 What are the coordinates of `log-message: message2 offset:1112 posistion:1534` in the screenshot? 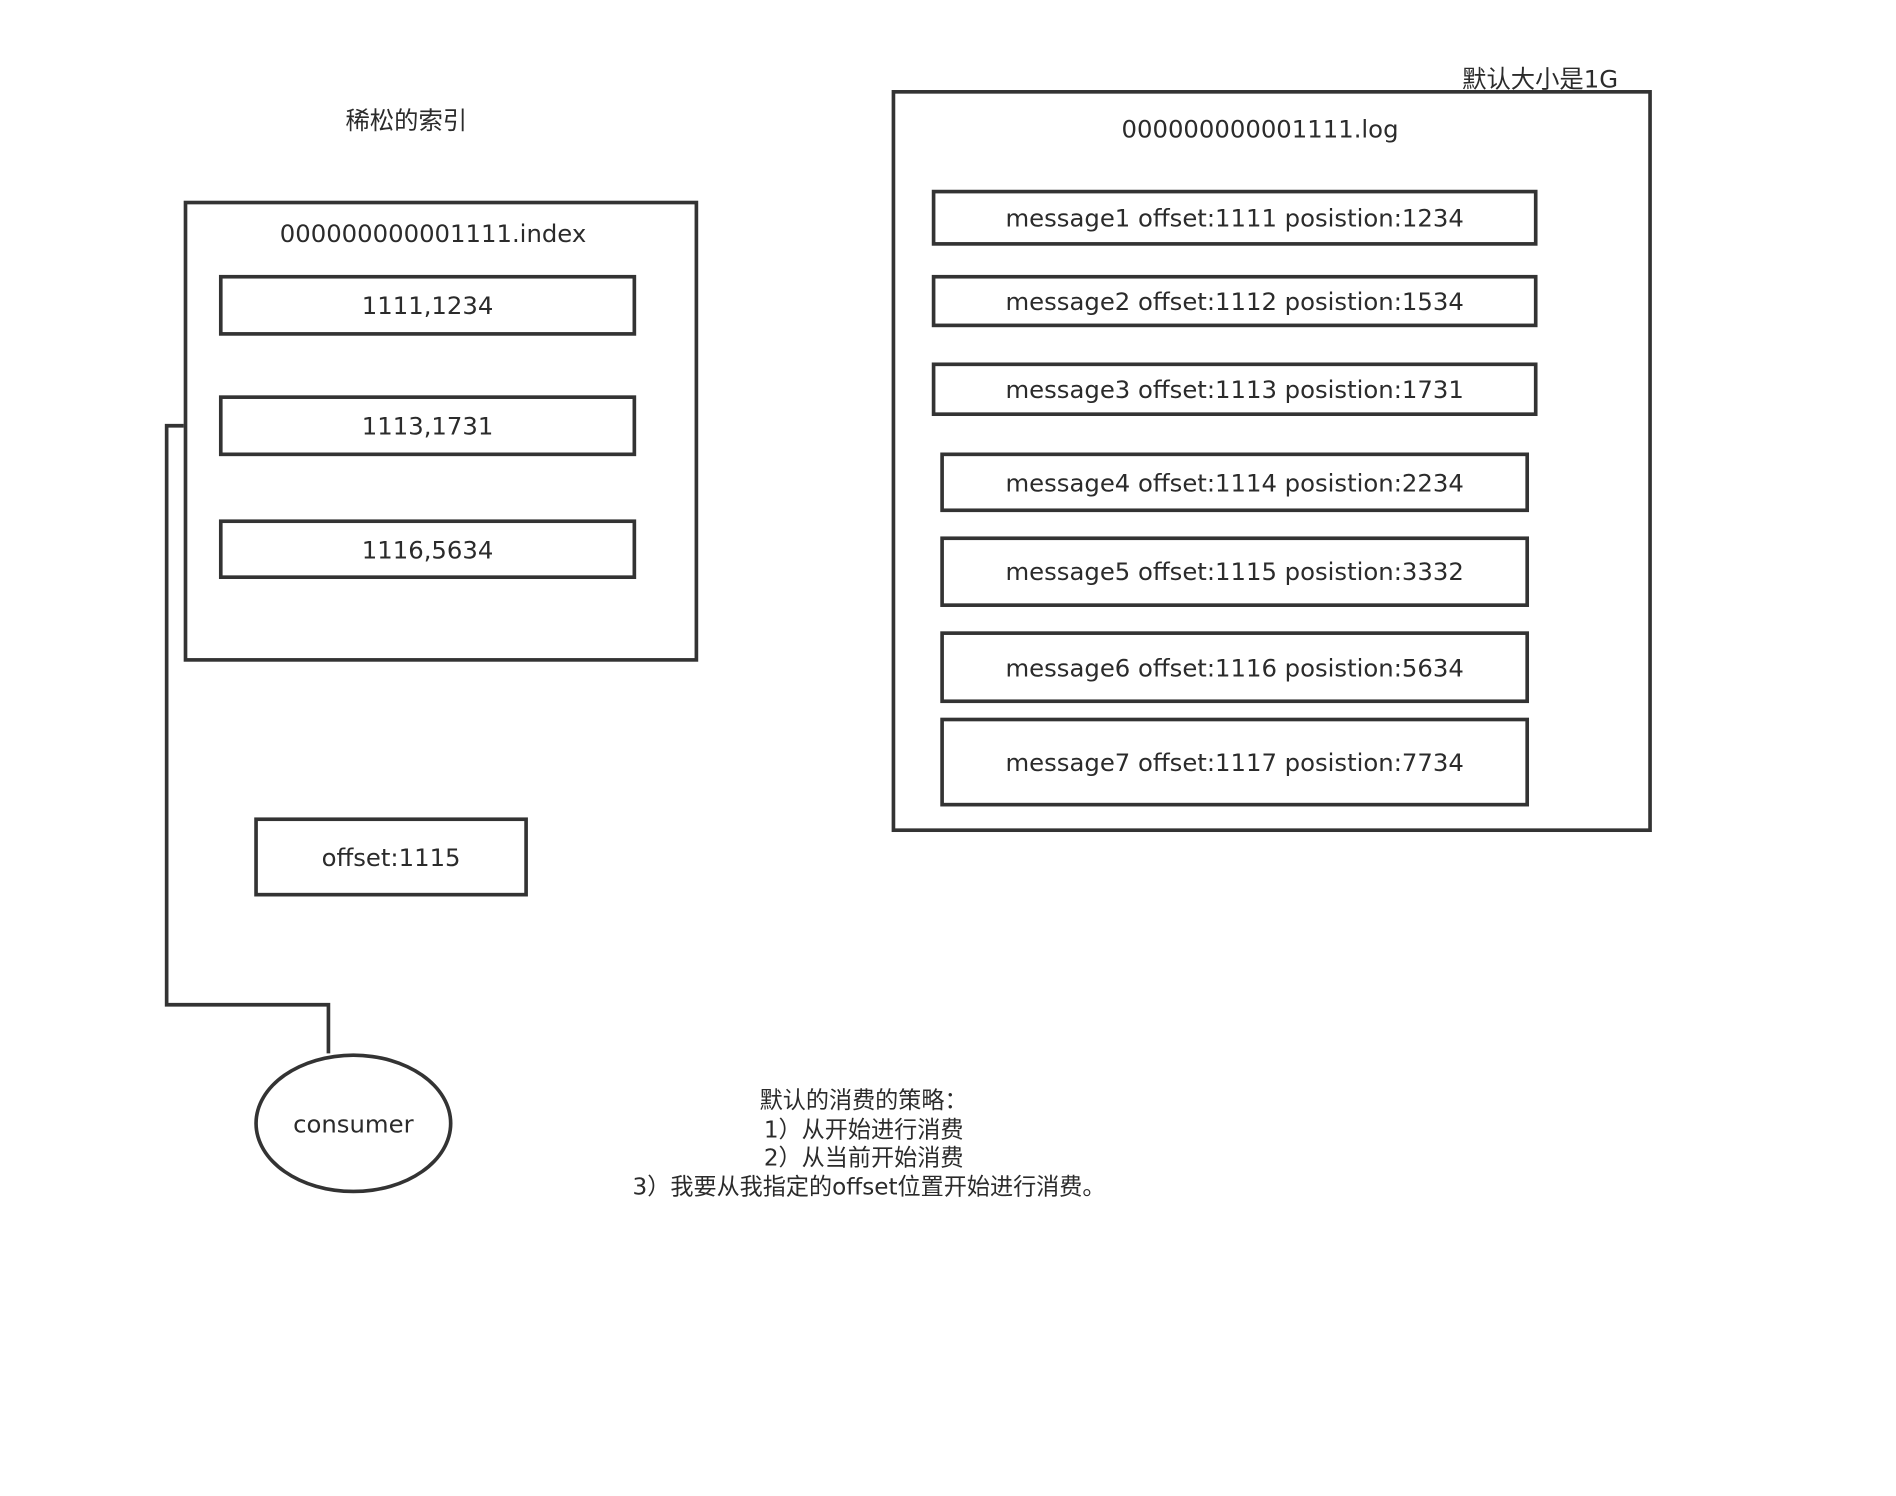 It's located at (1234, 301).